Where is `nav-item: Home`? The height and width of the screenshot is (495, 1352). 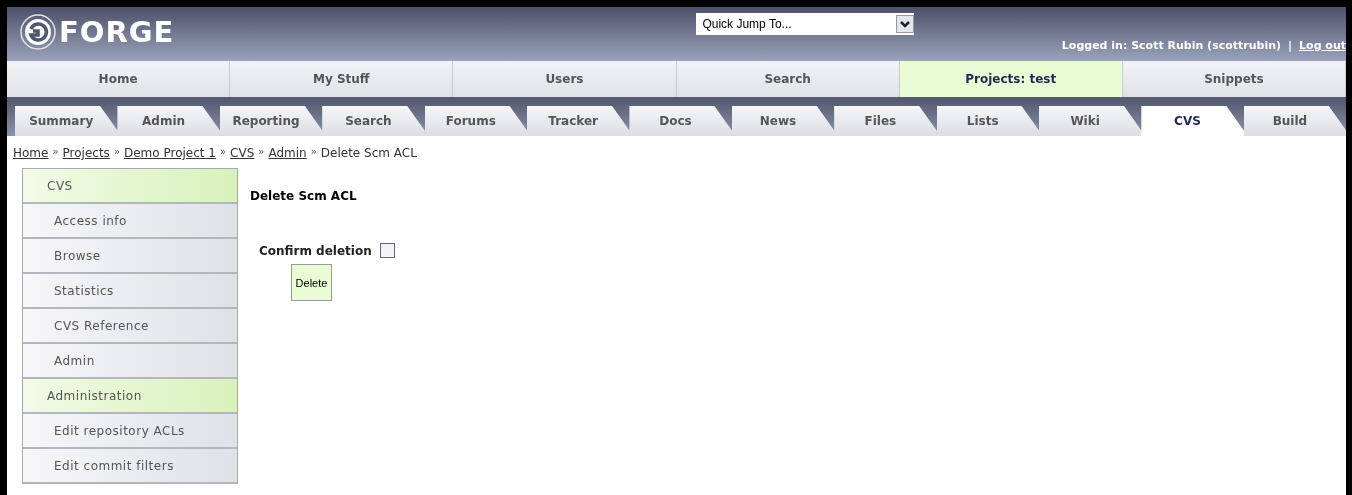
nav-item: Home is located at coordinates (119, 79).